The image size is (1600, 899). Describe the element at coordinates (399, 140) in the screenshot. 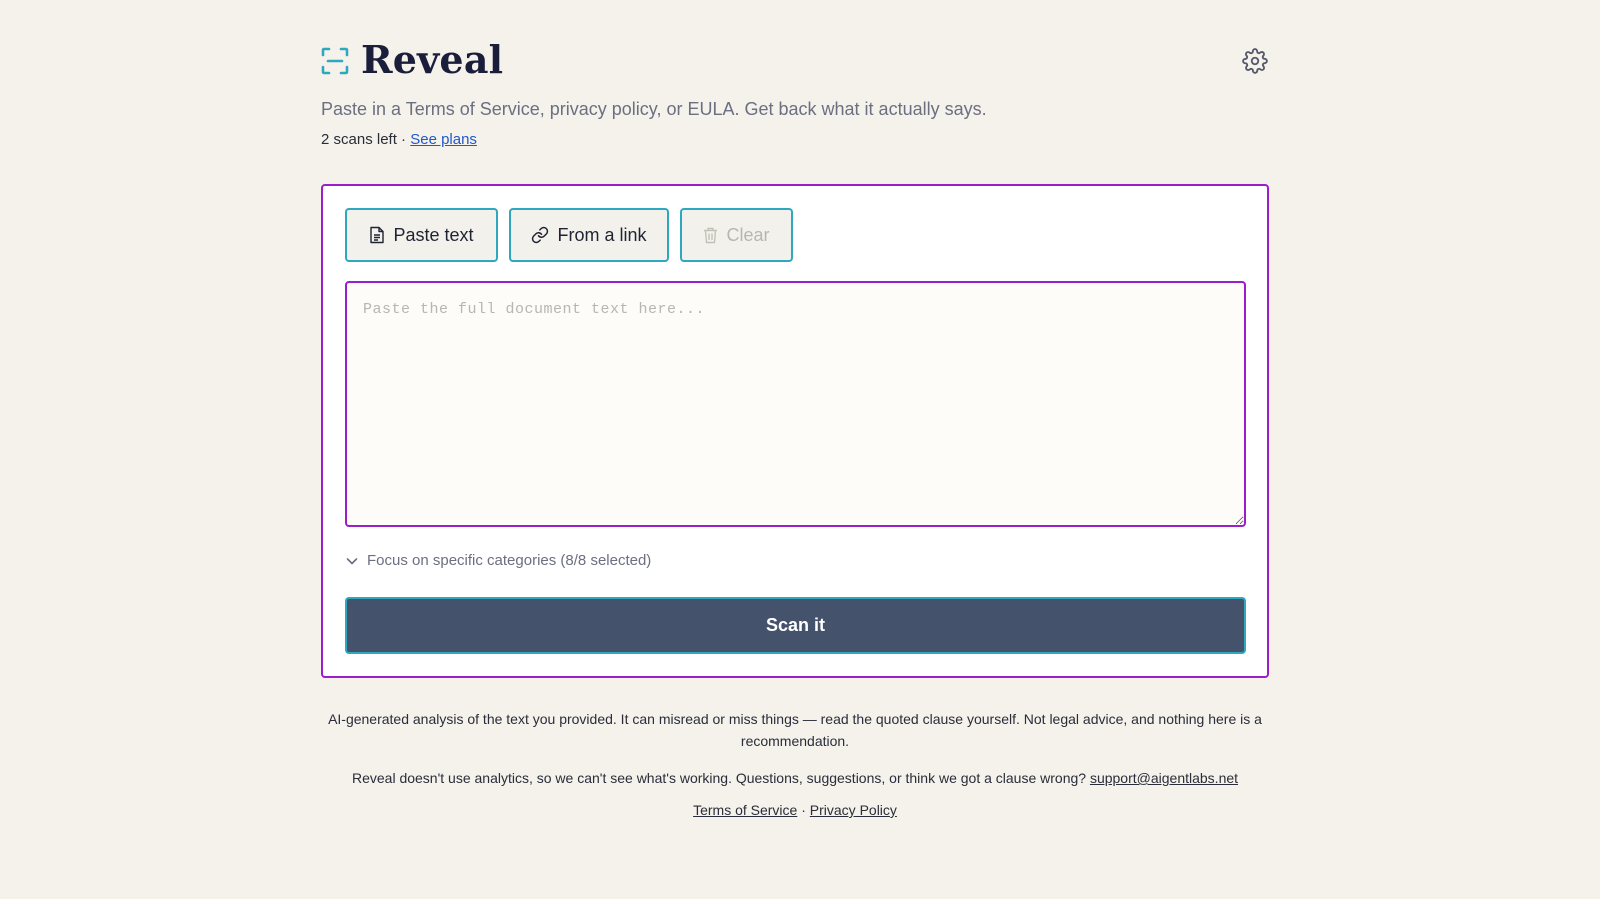

I see `scans-status: 2 scans left · See plans` at that location.